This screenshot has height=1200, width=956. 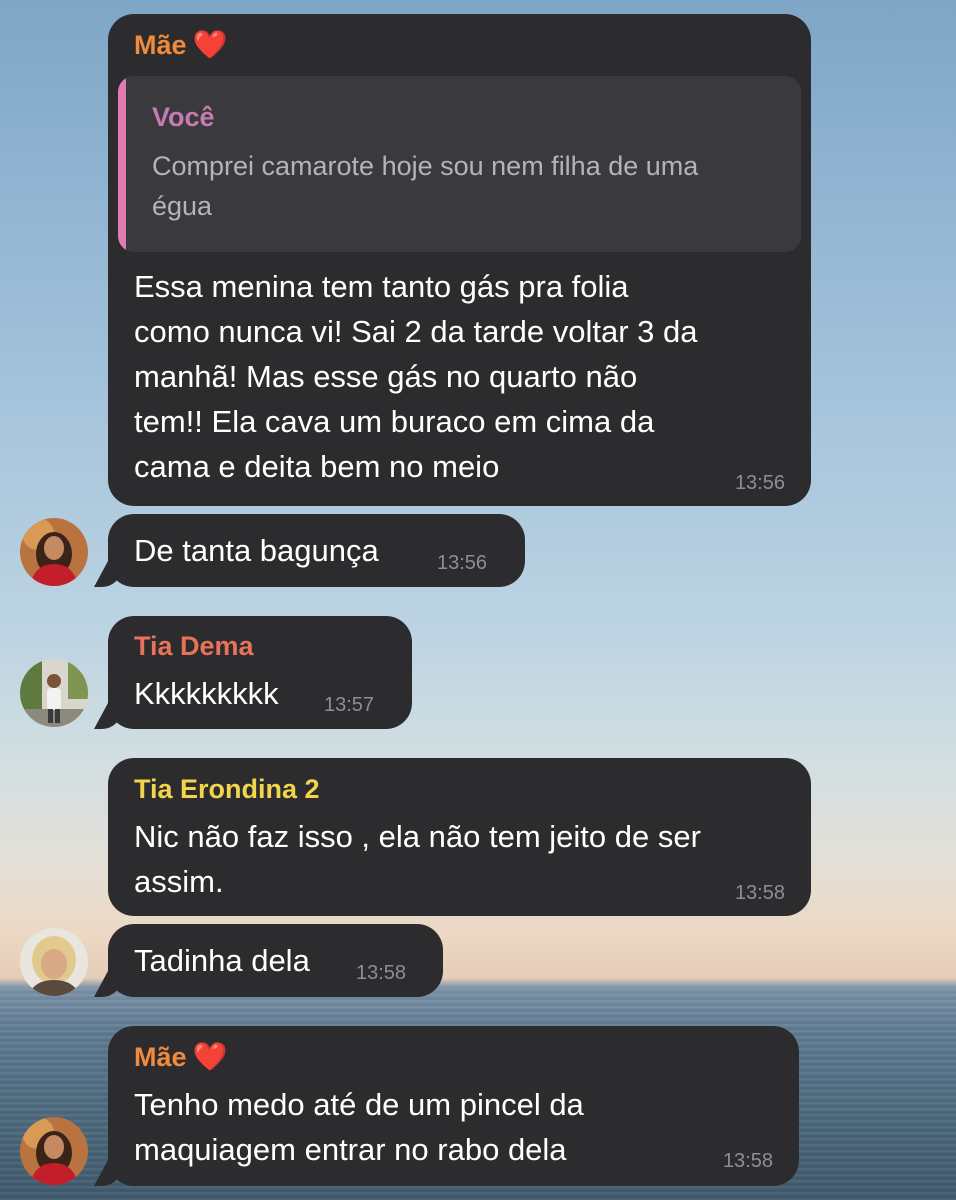 What do you see at coordinates (194, 646) in the screenshot?
I see `sender-name: Tia Dema` at bounding box center [194, 646].